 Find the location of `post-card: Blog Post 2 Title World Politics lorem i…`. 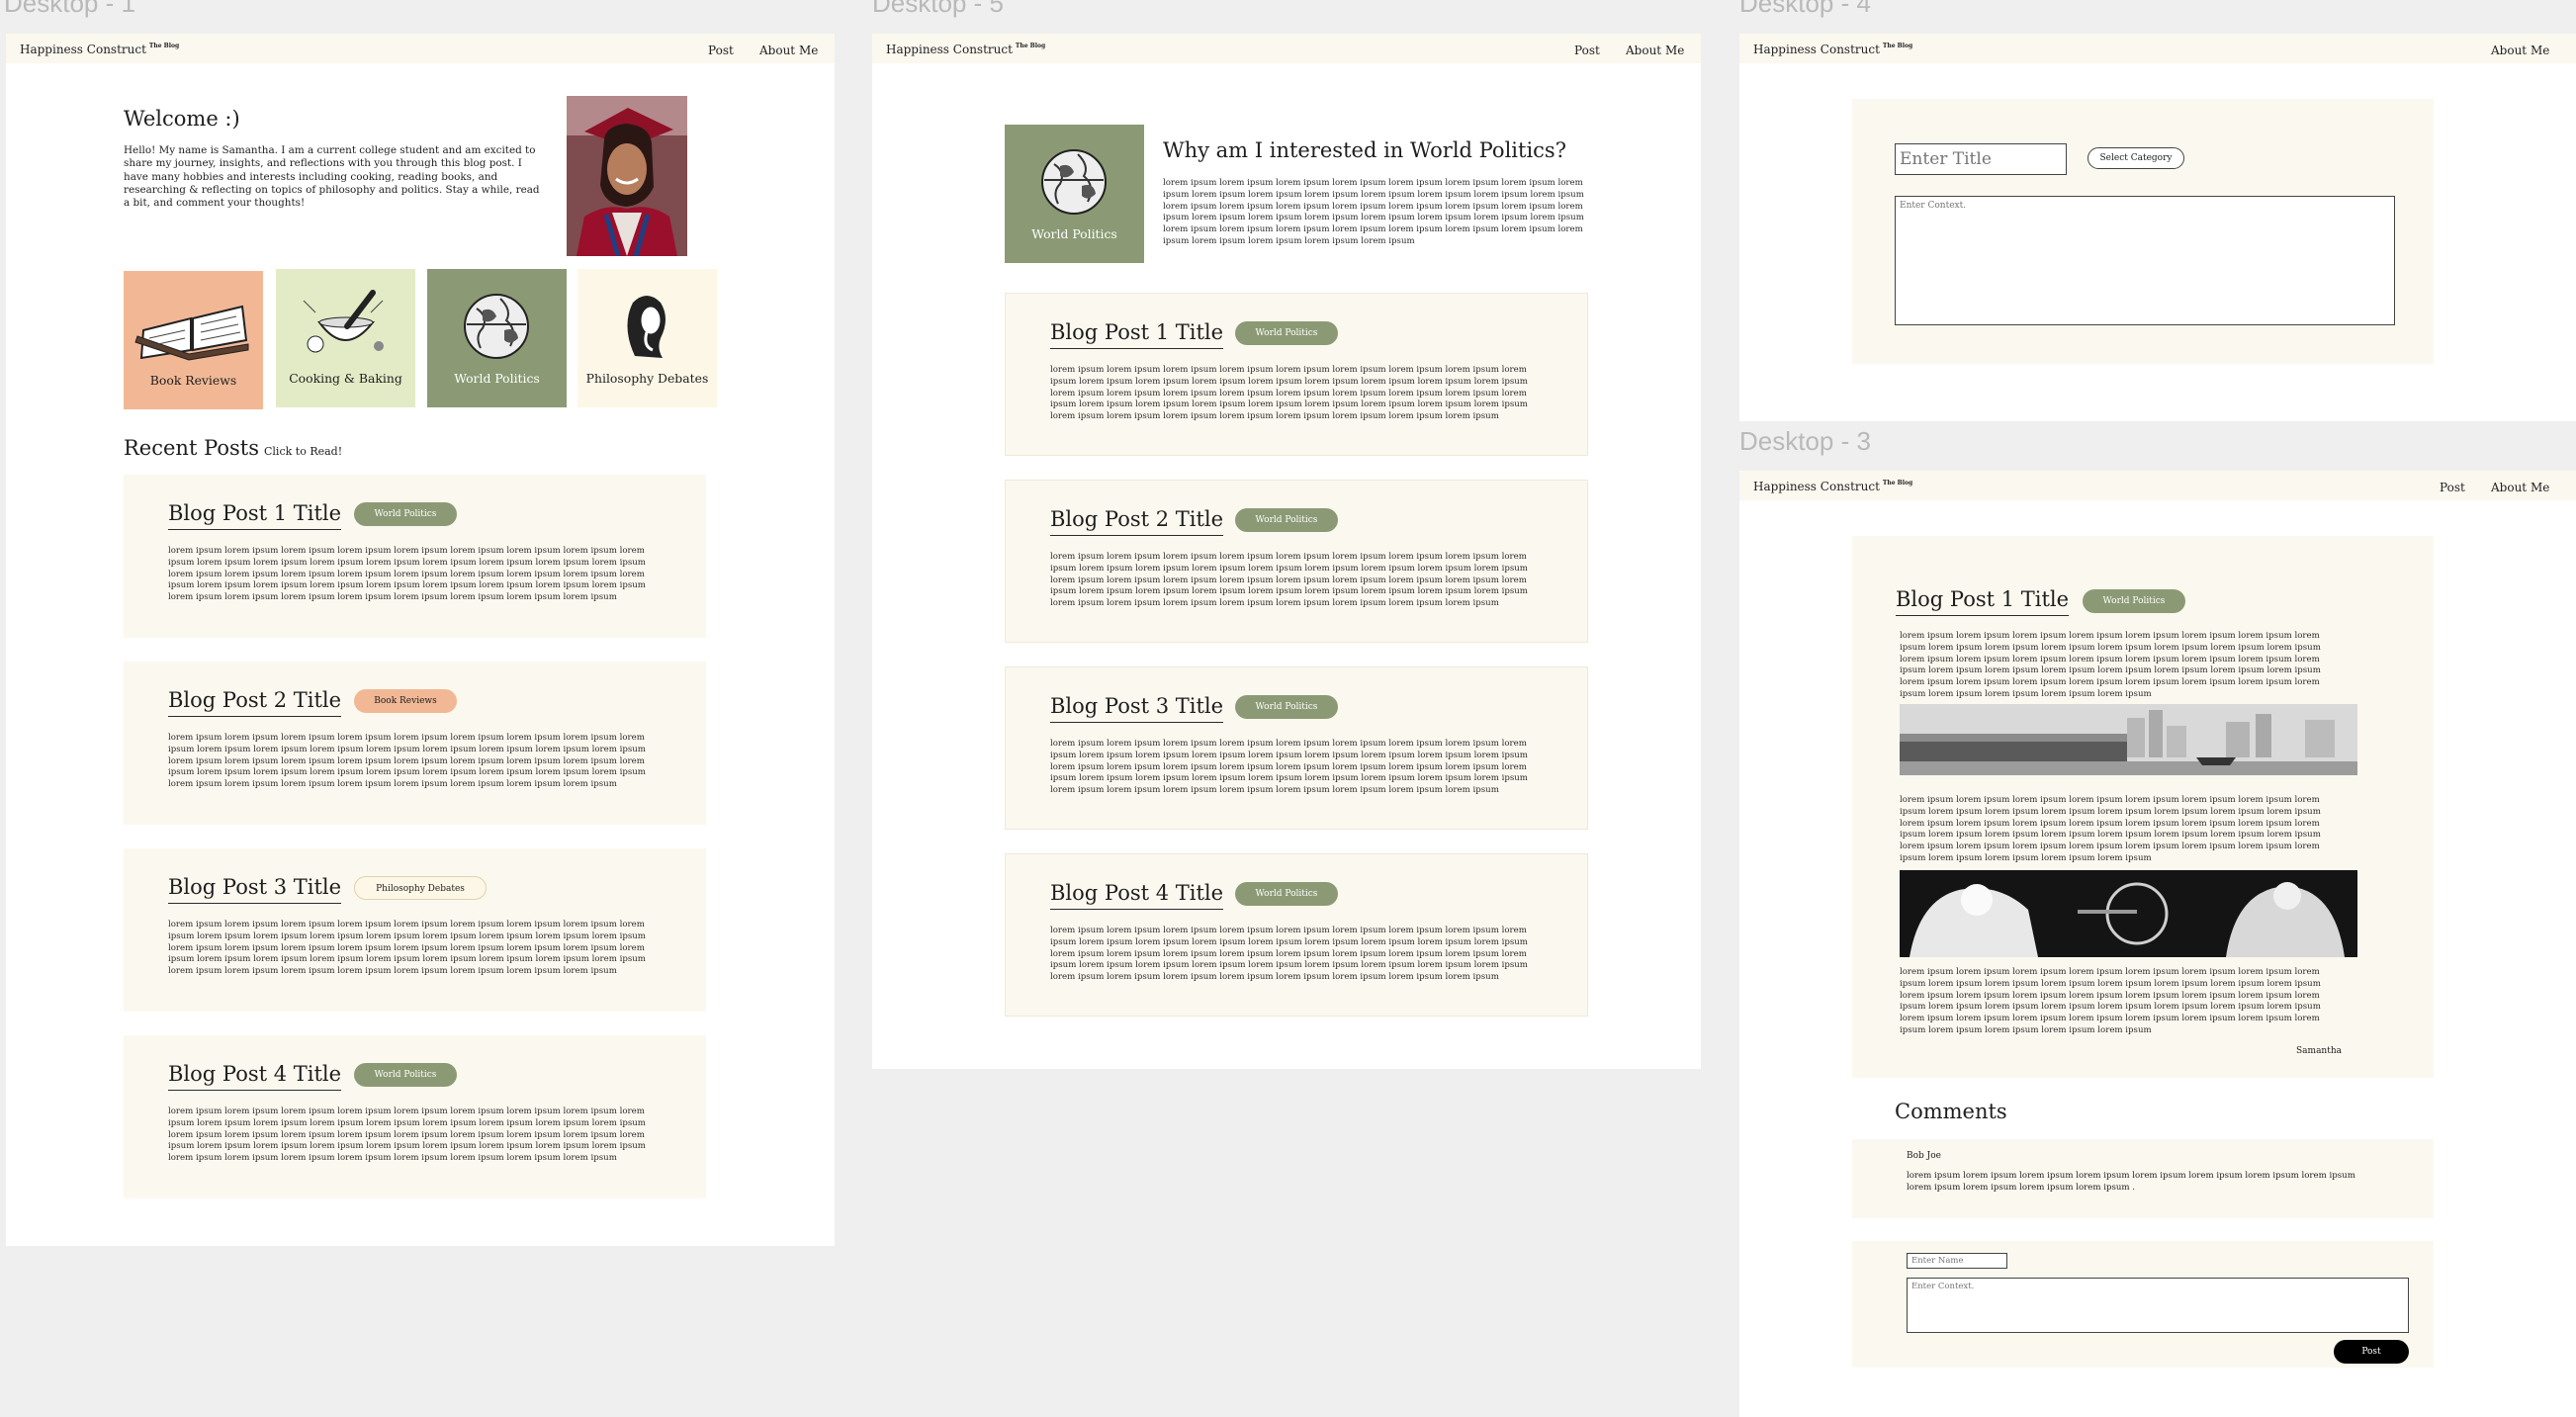

post-card: Blog Post 2 Title World Politics lorem i… is located at coordinates (1296, 561).